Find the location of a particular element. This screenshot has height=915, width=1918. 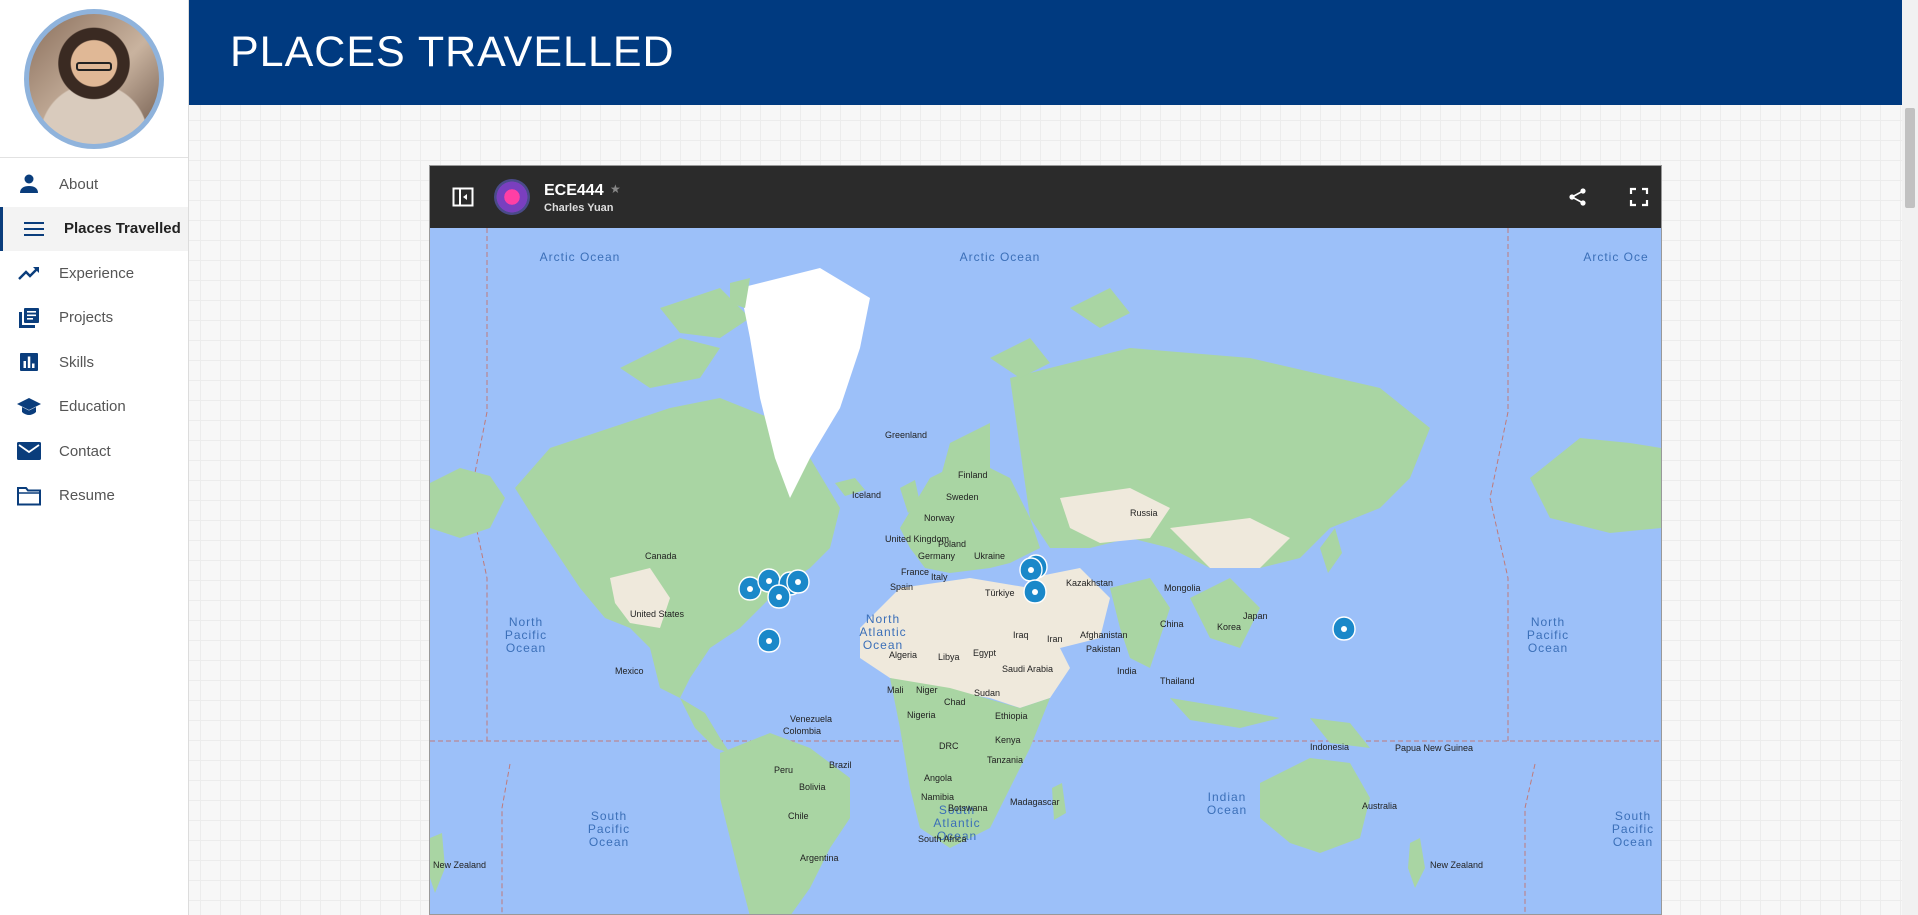

folder-icon is located at coordinates (29, 496).